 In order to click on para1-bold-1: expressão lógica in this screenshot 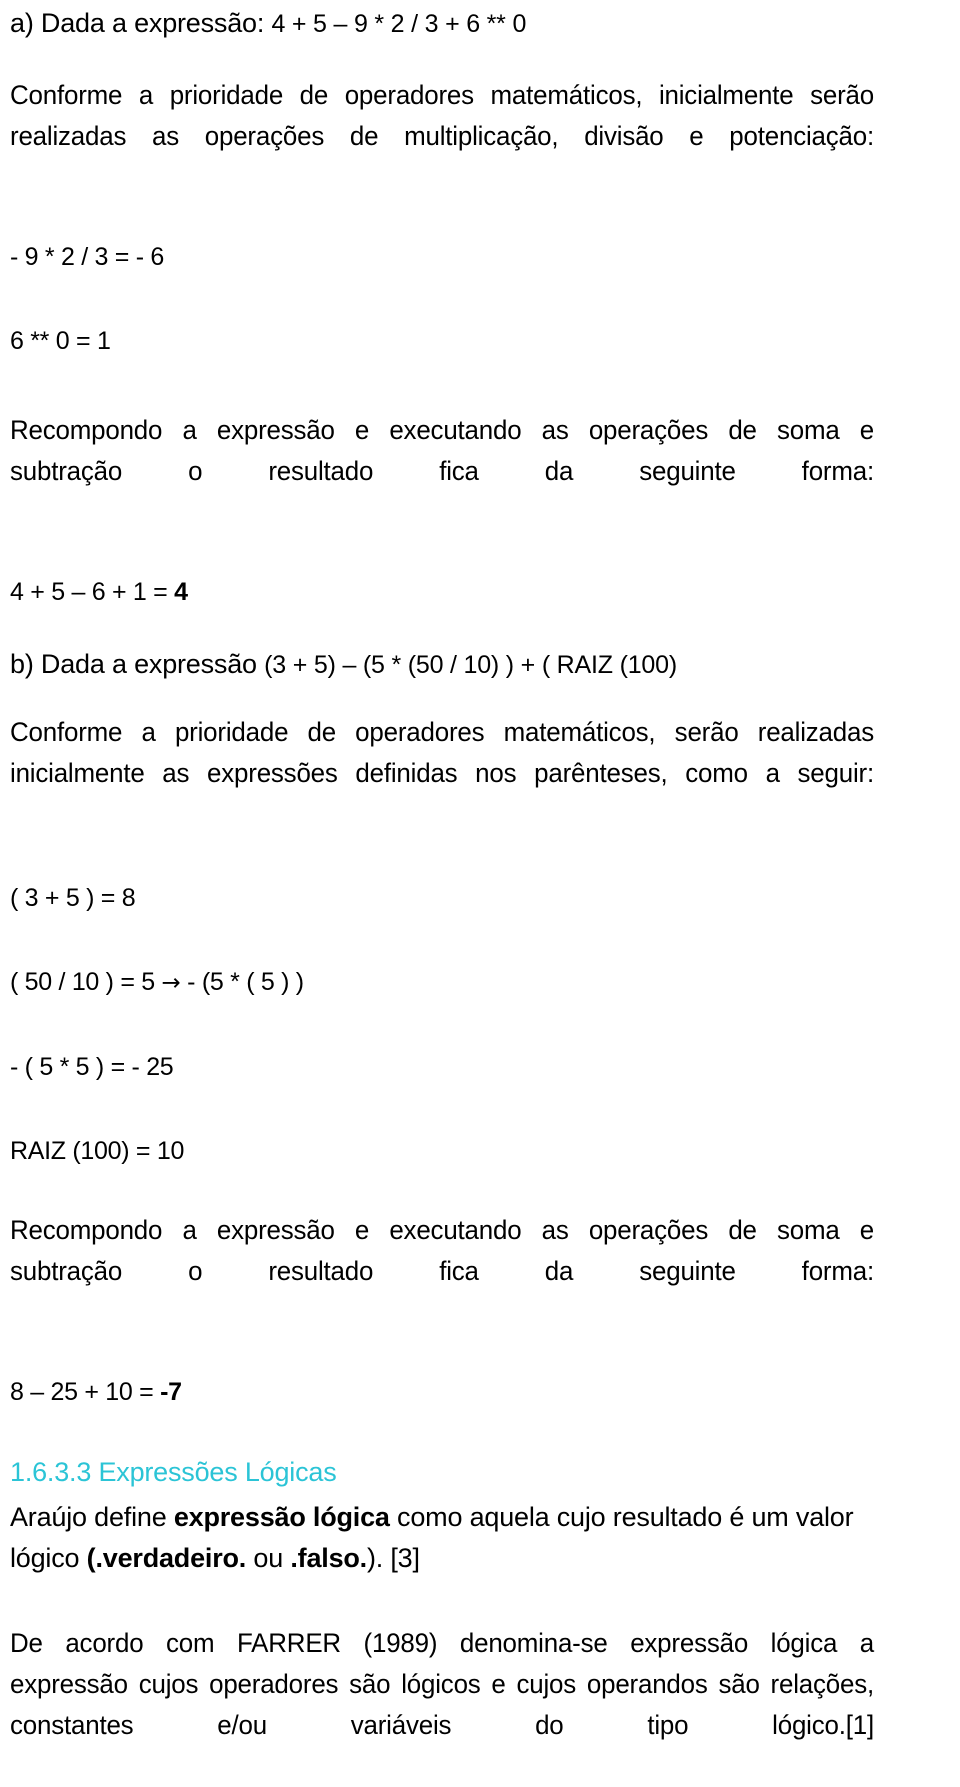, I will do `click(281, 1517)`.